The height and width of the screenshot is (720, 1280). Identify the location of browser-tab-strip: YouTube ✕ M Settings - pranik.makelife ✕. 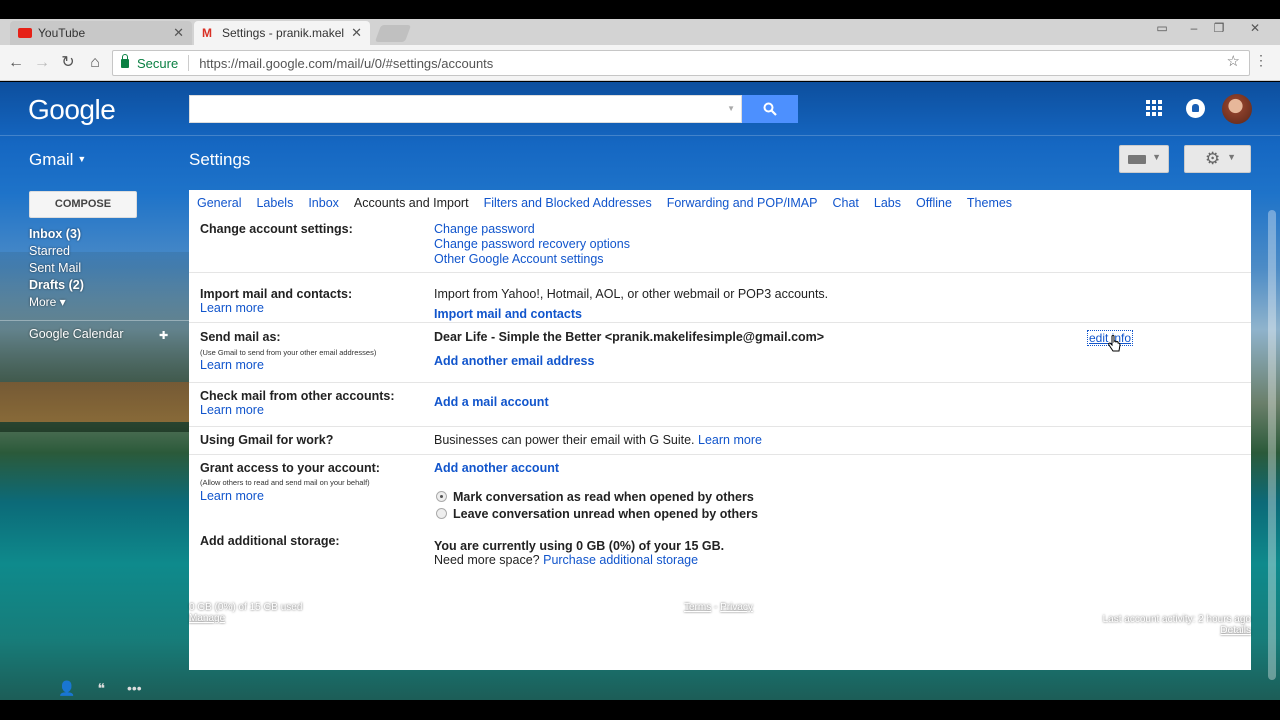
(640, 32).